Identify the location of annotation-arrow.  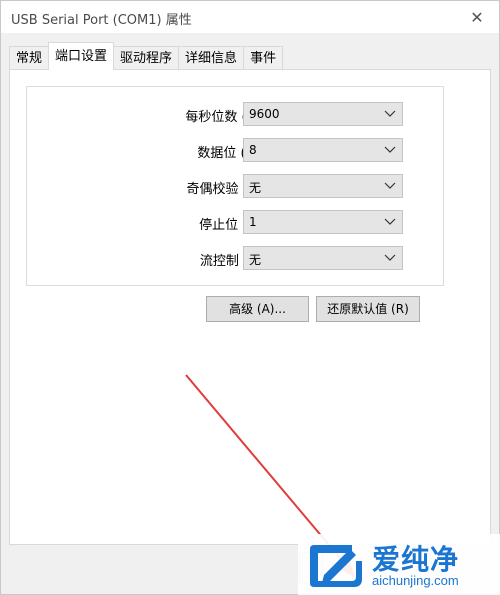
(270, 476).